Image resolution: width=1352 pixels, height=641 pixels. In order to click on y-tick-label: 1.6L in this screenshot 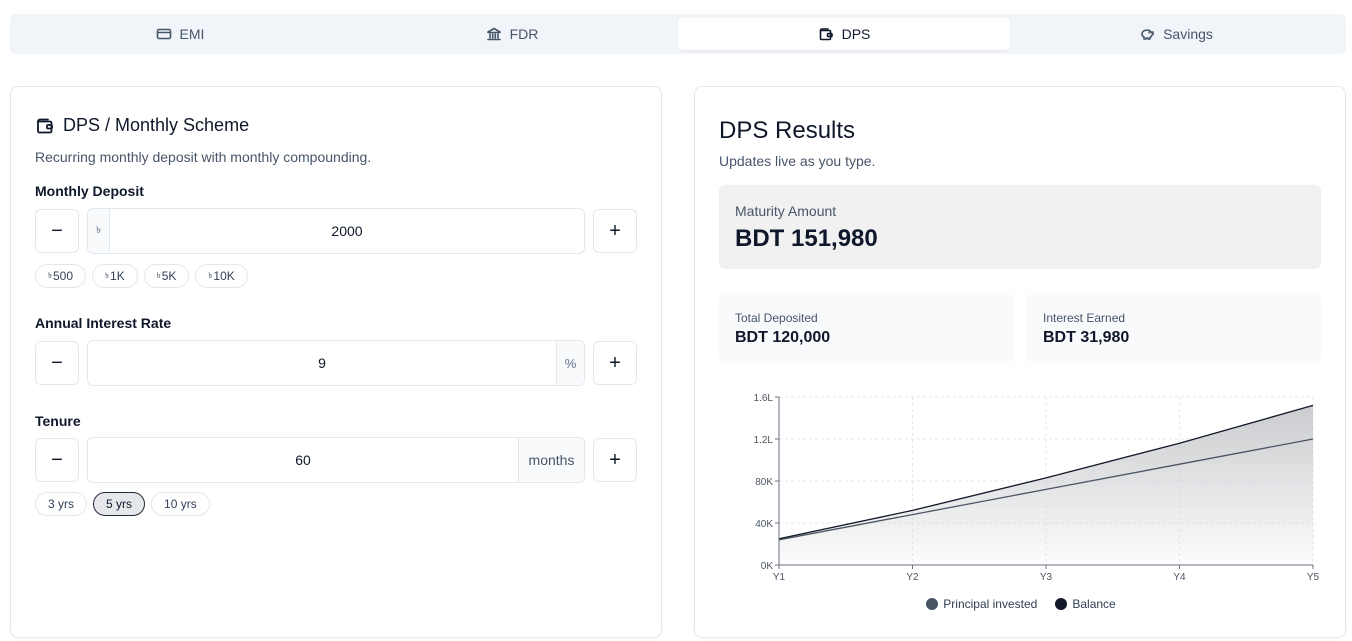, I will do `click(764, 398)`.